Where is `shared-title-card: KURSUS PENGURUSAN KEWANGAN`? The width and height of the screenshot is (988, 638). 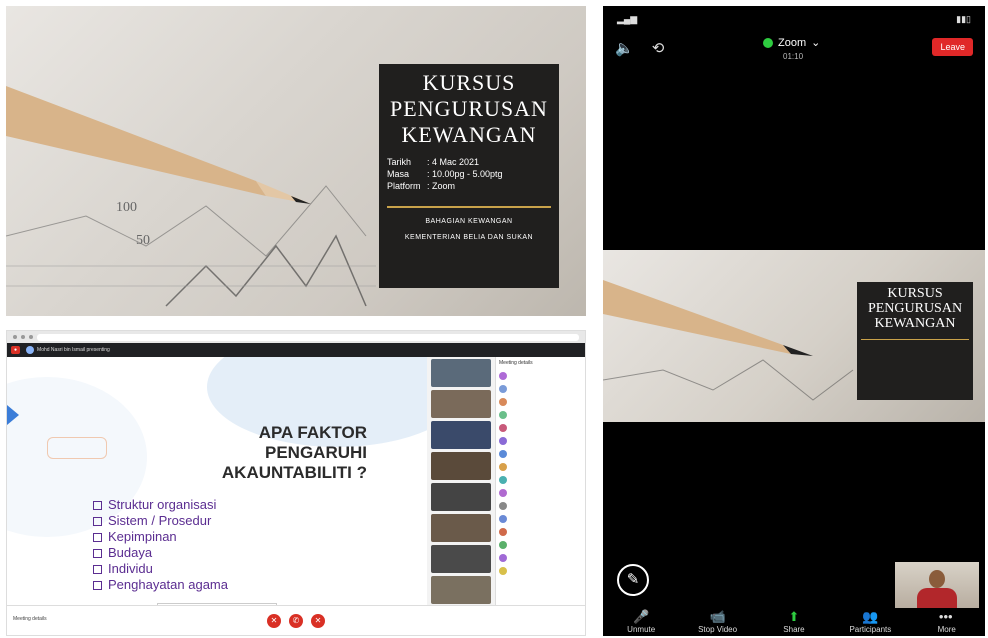 shared-title-card: KURSUS PENGURUSAN KEWANGAN is located at coordinates (915, 341).